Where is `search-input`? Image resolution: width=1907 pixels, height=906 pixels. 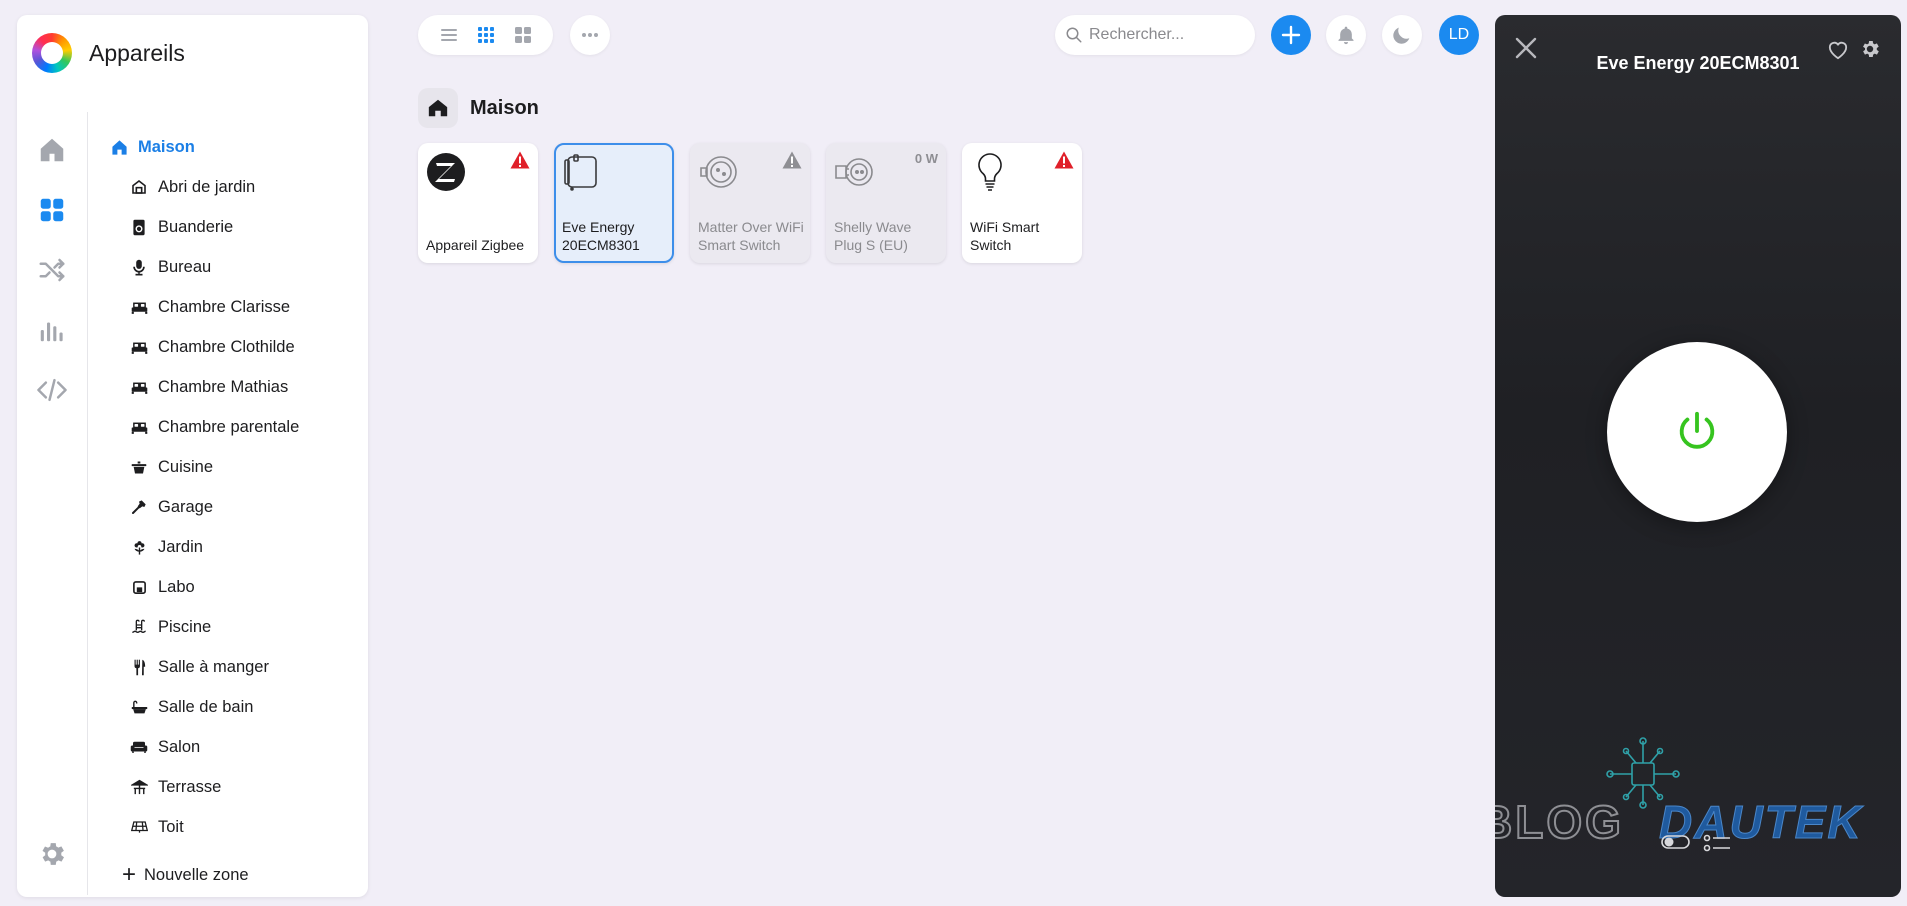 search-input is located at coordinates (1169, 35).